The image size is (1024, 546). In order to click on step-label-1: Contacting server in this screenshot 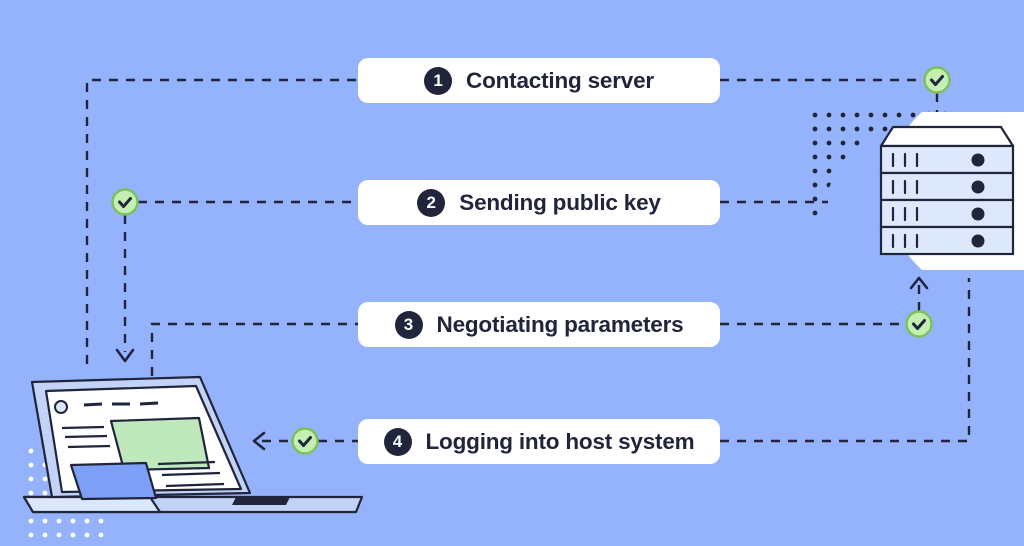, I will do `click(560, 80)`.